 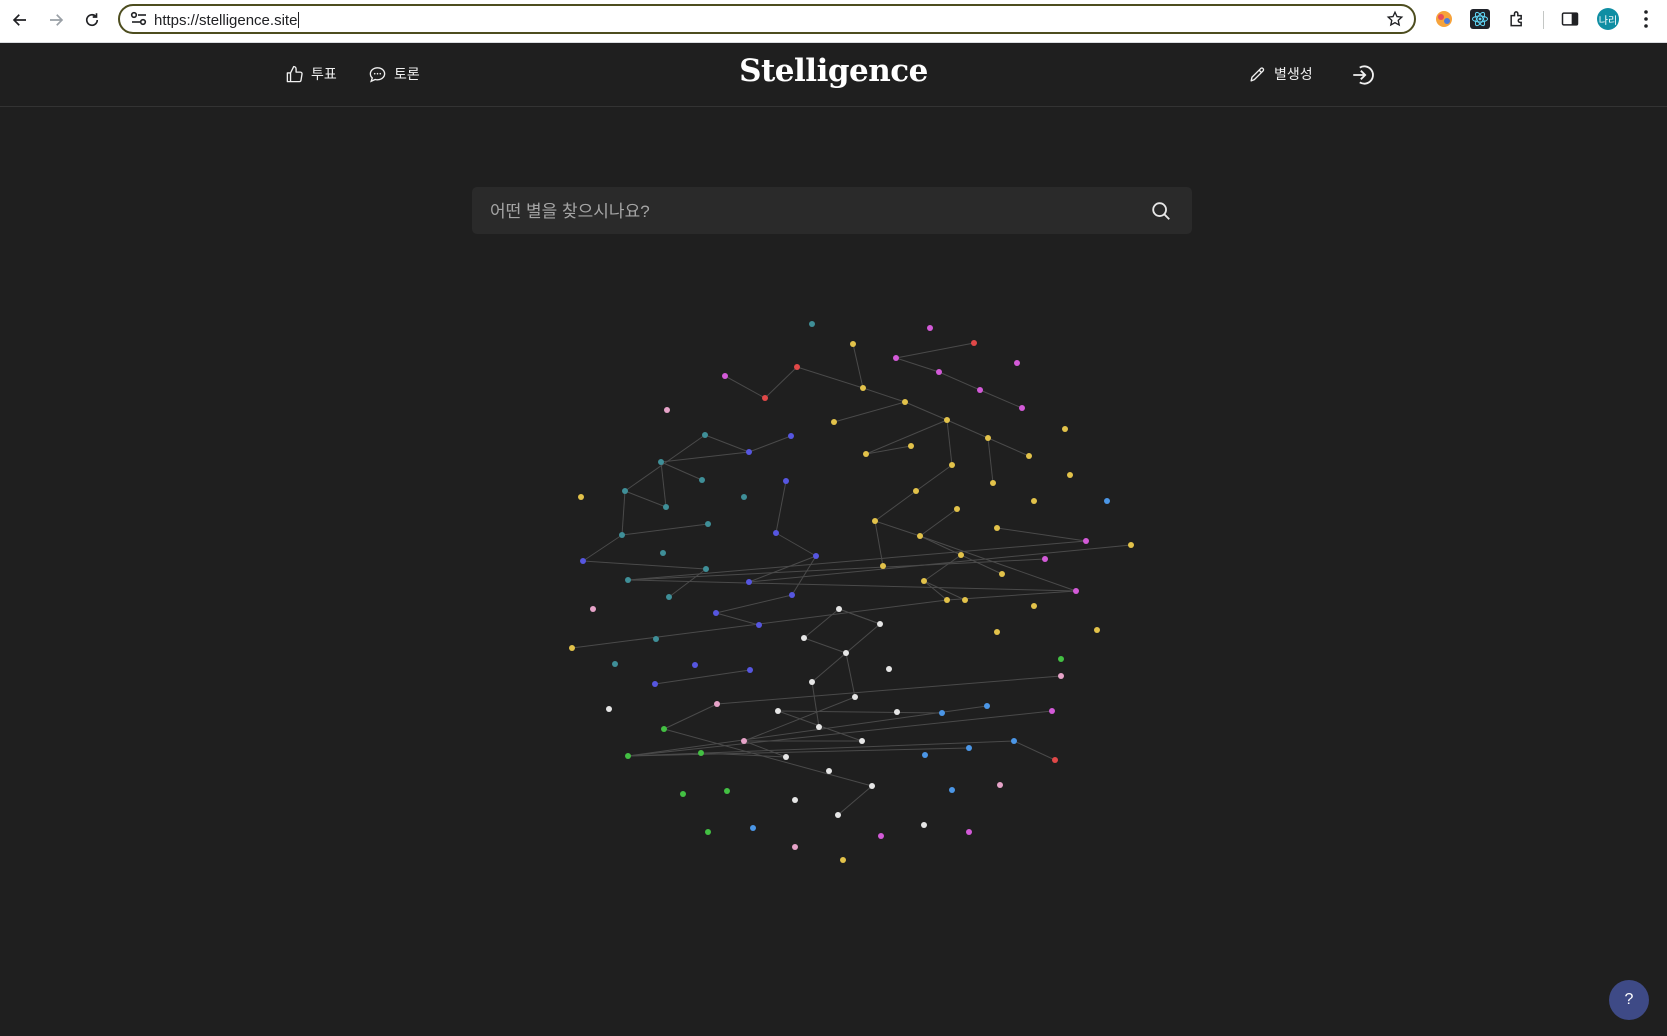 What do you see at coordinates (1363, 75) in the screenshot?
I see `logout-icon` at bounding box center [1363, 75].